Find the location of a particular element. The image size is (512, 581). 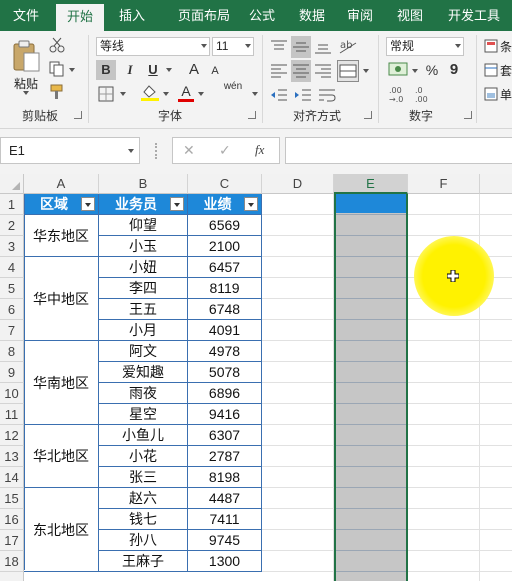

column-header-b: B is located at coordinates (143, 184).